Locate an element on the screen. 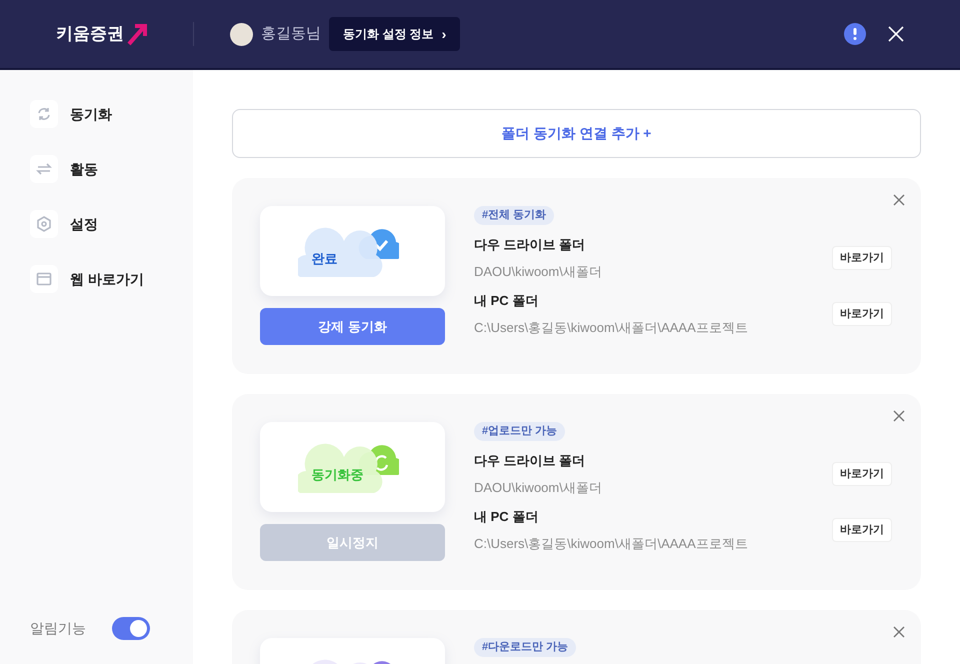 The image size is (960, 664). status-label: 동기화중 is located at coordinates (338, 475).